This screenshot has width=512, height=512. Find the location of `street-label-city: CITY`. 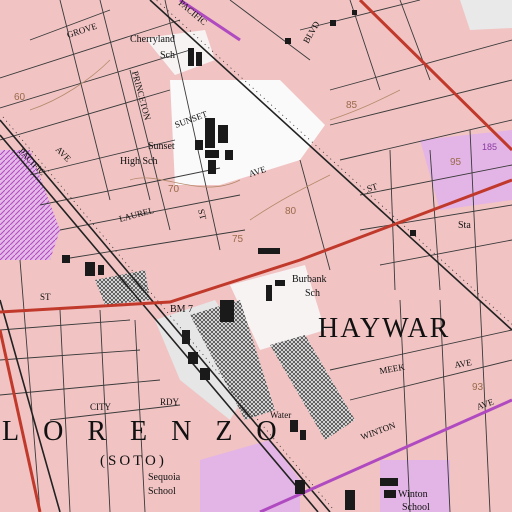

street-label-city: CITY is located at coordinates (100, 407).